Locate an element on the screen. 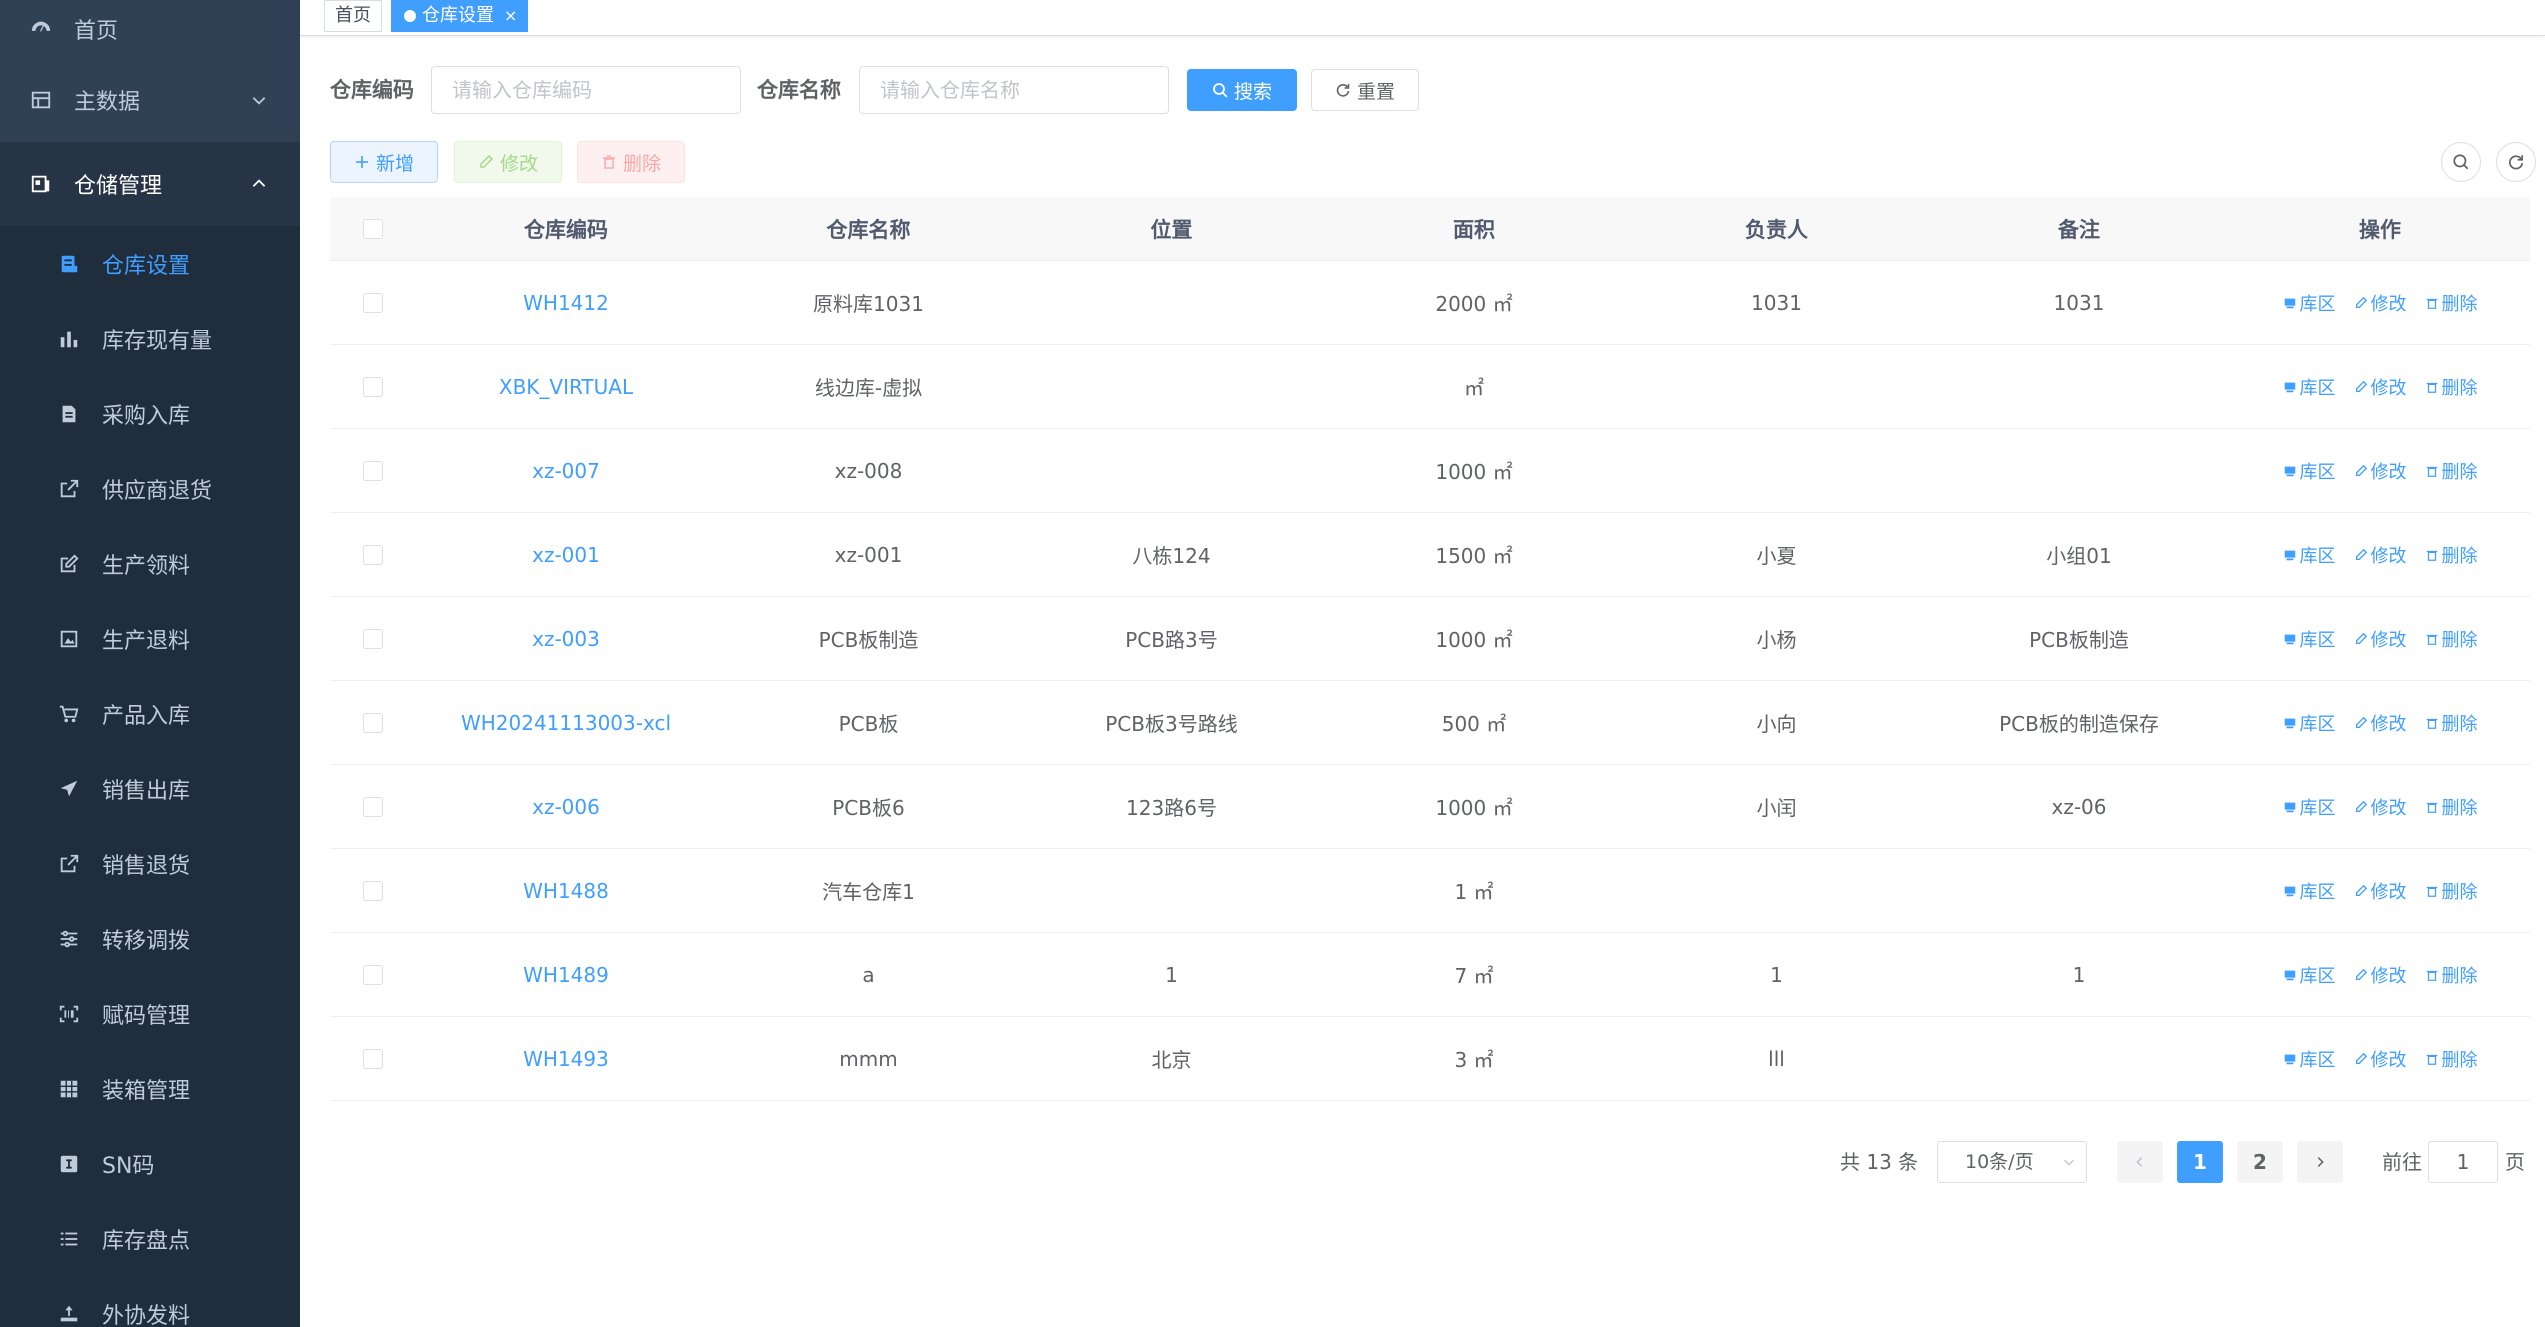 The width and height of the screenshot is (2545, 1327). cell-code: WH1493 is located at coordinates (566, 1059).